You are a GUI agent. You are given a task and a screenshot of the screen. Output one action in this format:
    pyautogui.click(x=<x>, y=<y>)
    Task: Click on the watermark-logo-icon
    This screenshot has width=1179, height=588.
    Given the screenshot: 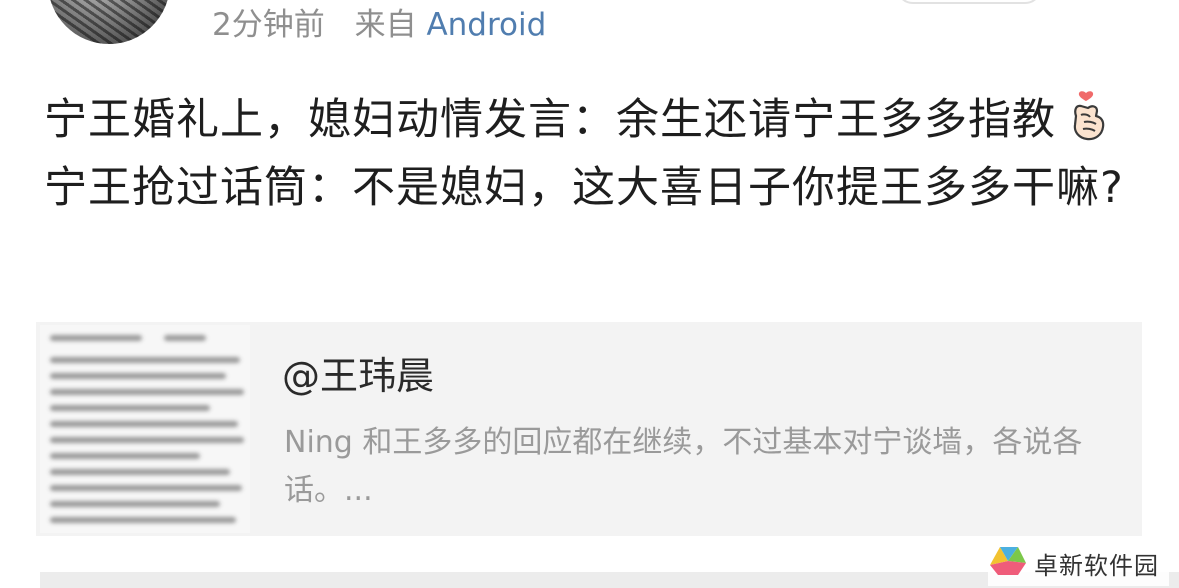 What is the action you would take?
    pyautogui.click(x=1008, y=563)
    